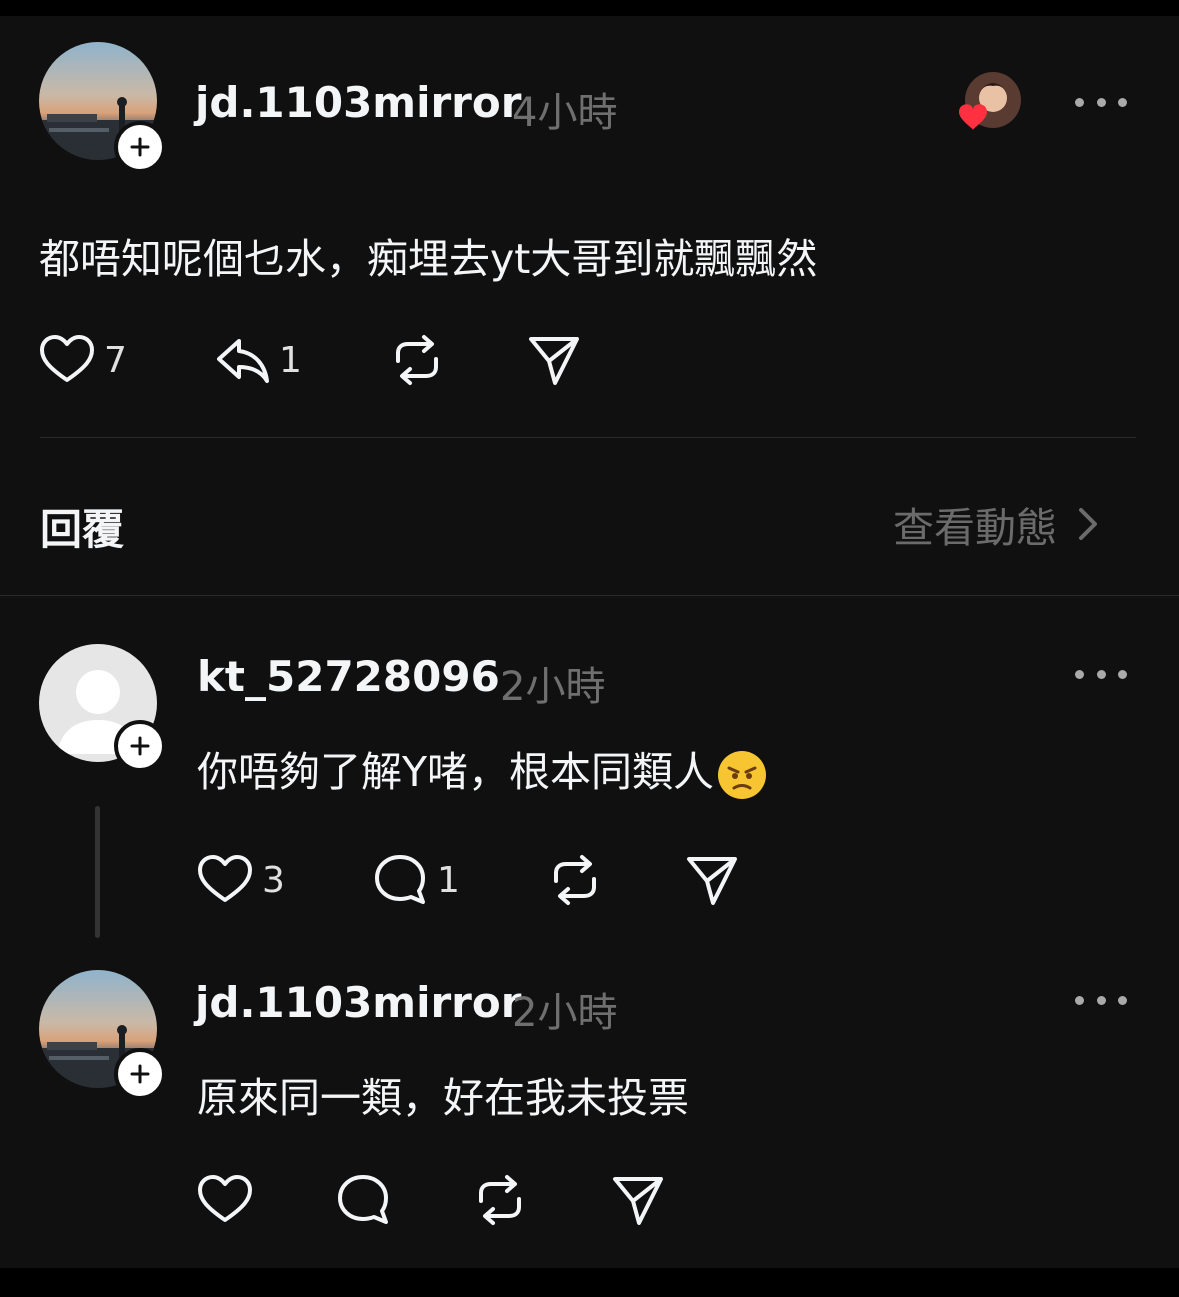 The image size is (1179, 1297). I want to click on replies-section-label: 回覆, so click(82, 529).